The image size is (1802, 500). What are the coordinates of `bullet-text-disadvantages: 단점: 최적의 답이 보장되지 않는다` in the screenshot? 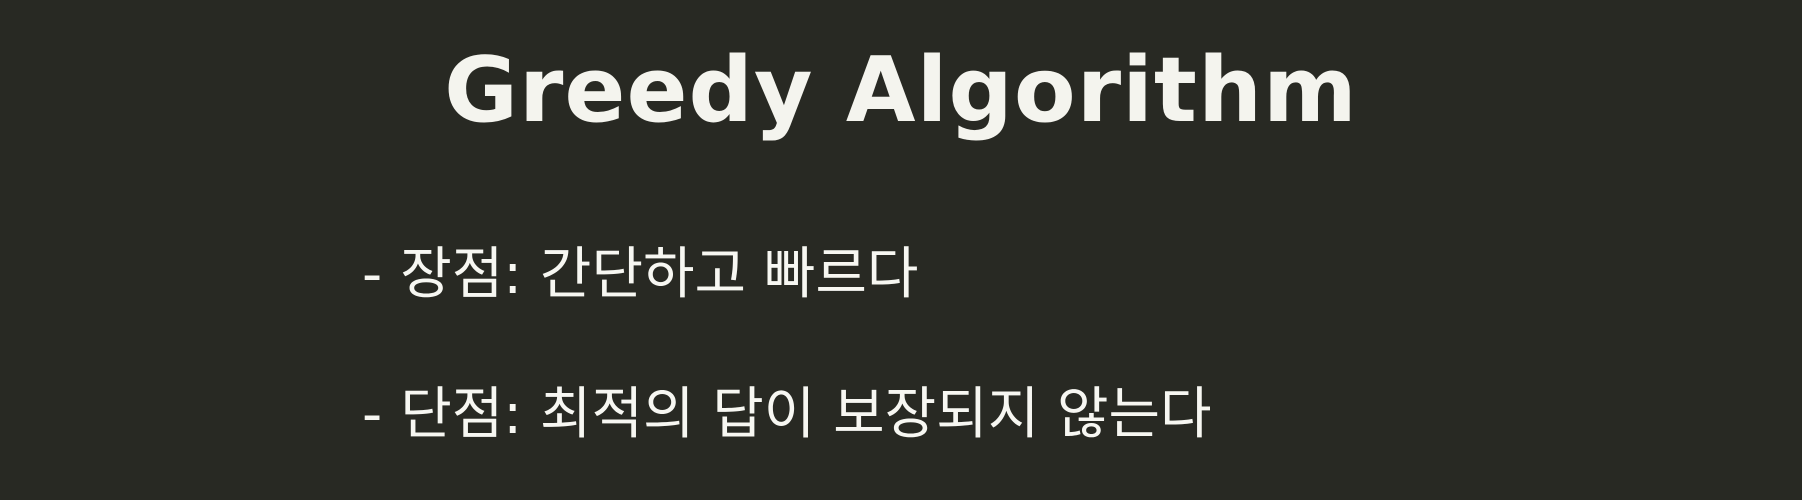 It's located at (806, 414).